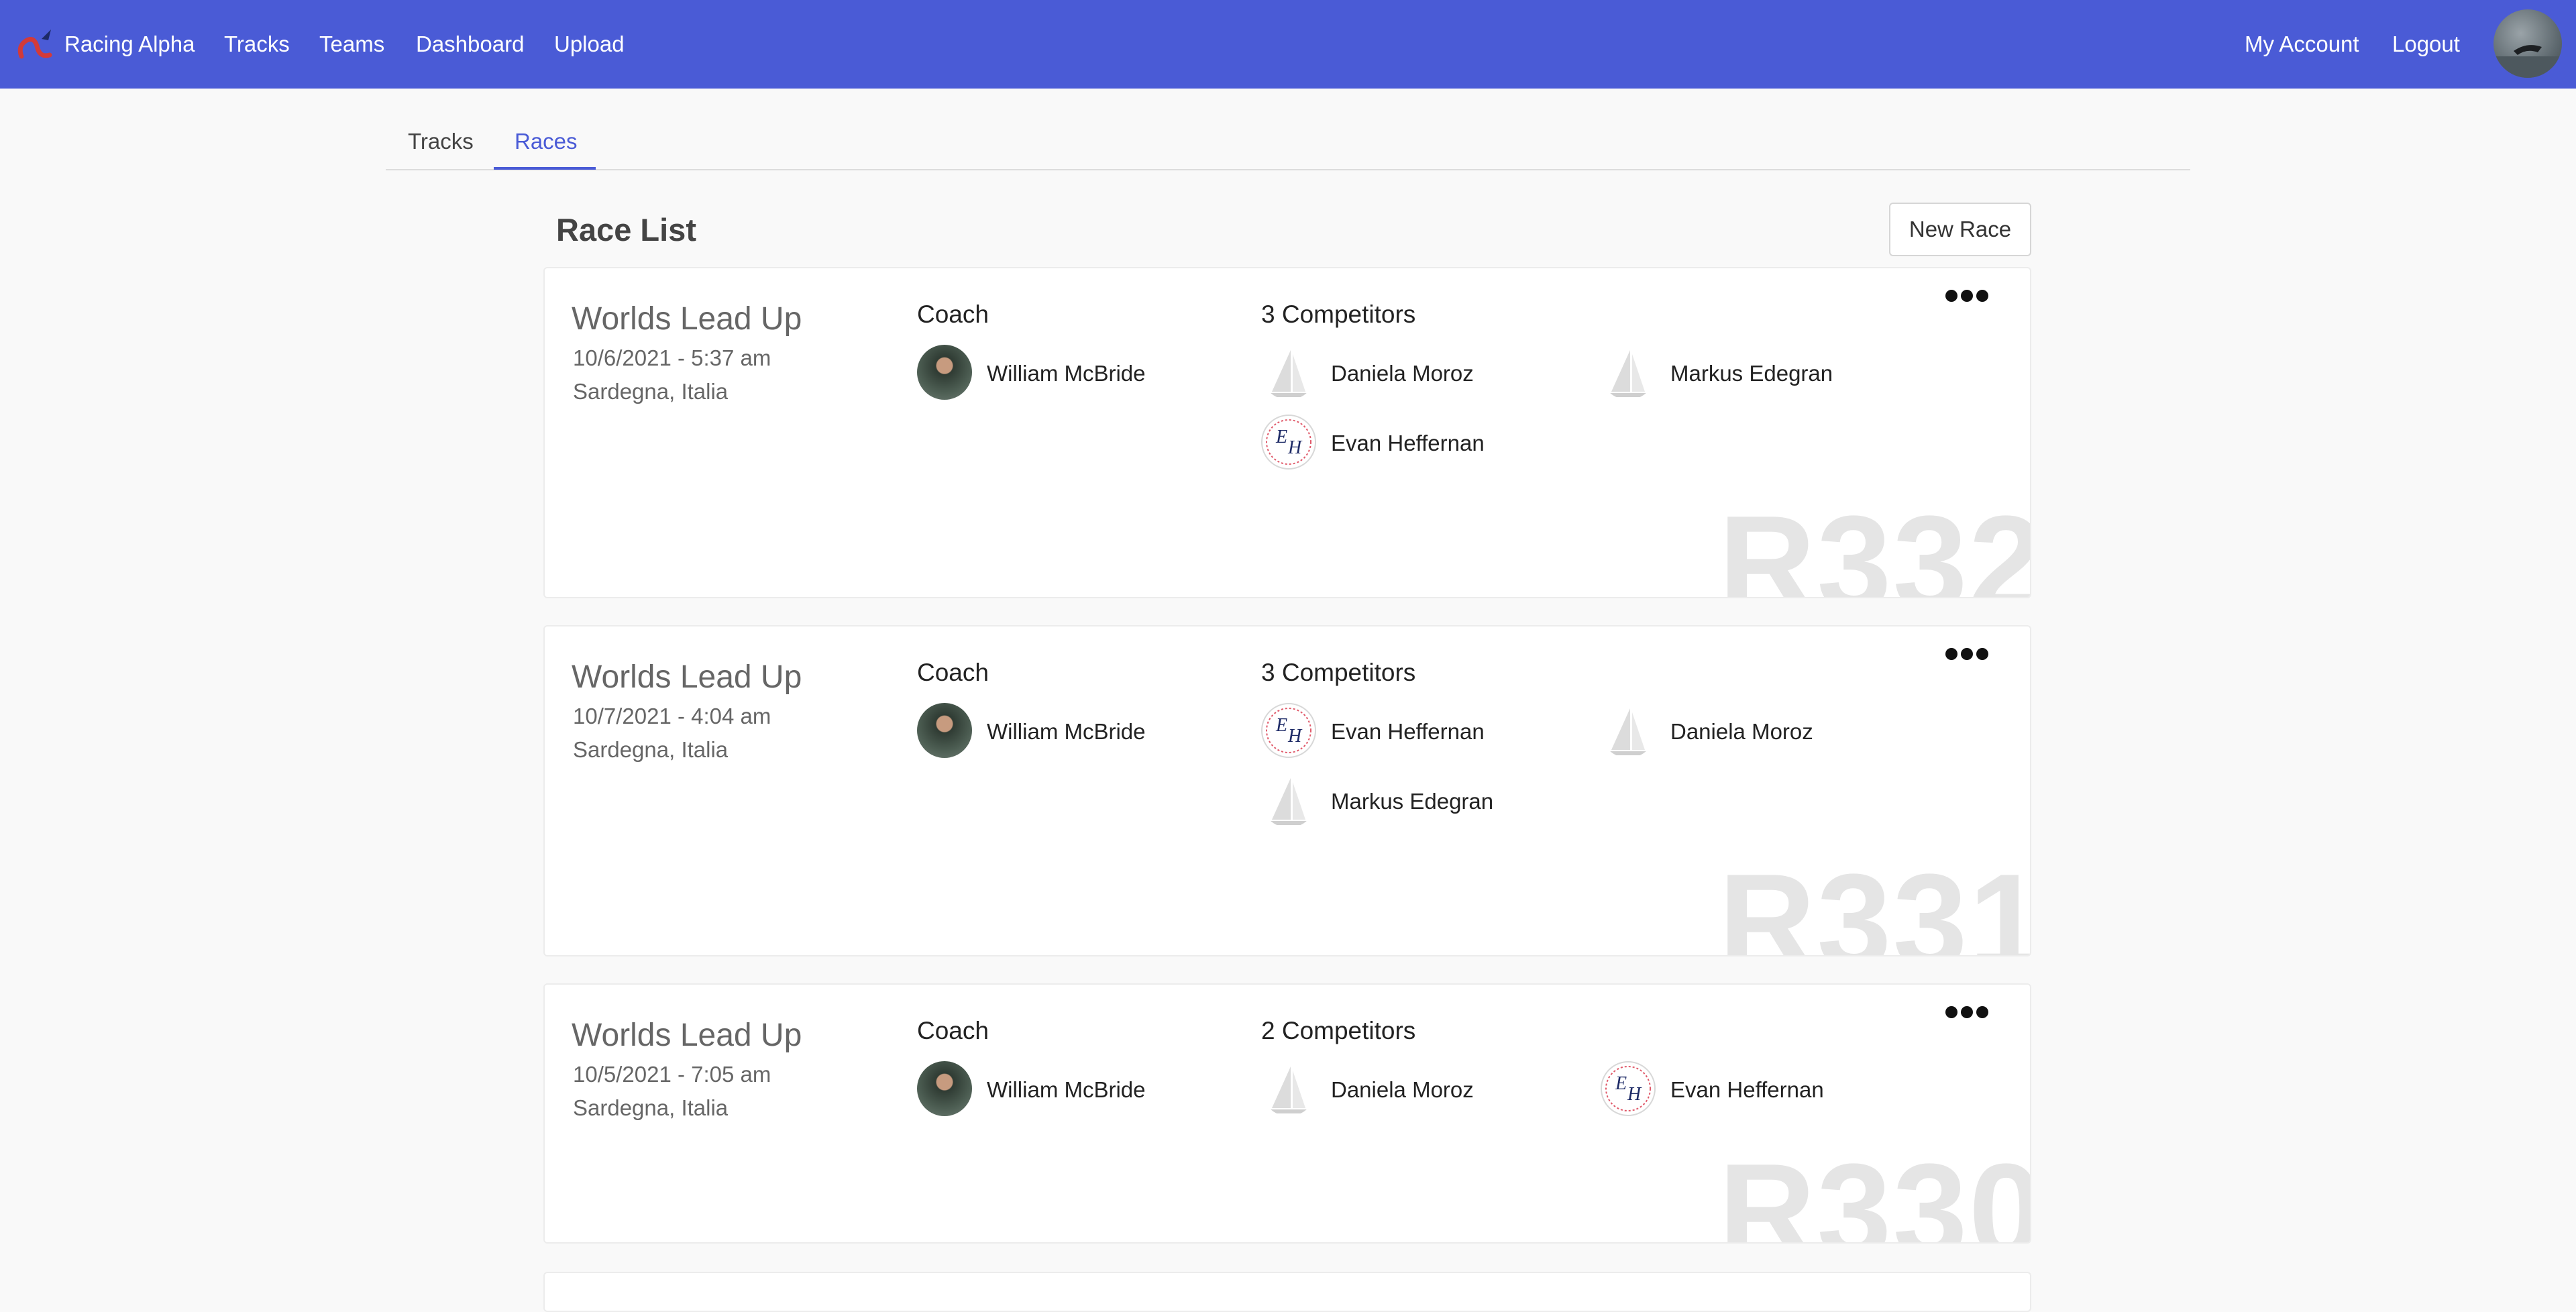 The width and height of the screenshot is (2576, 1312). I want to click on nav-upload: Upload, so click(589, 44).